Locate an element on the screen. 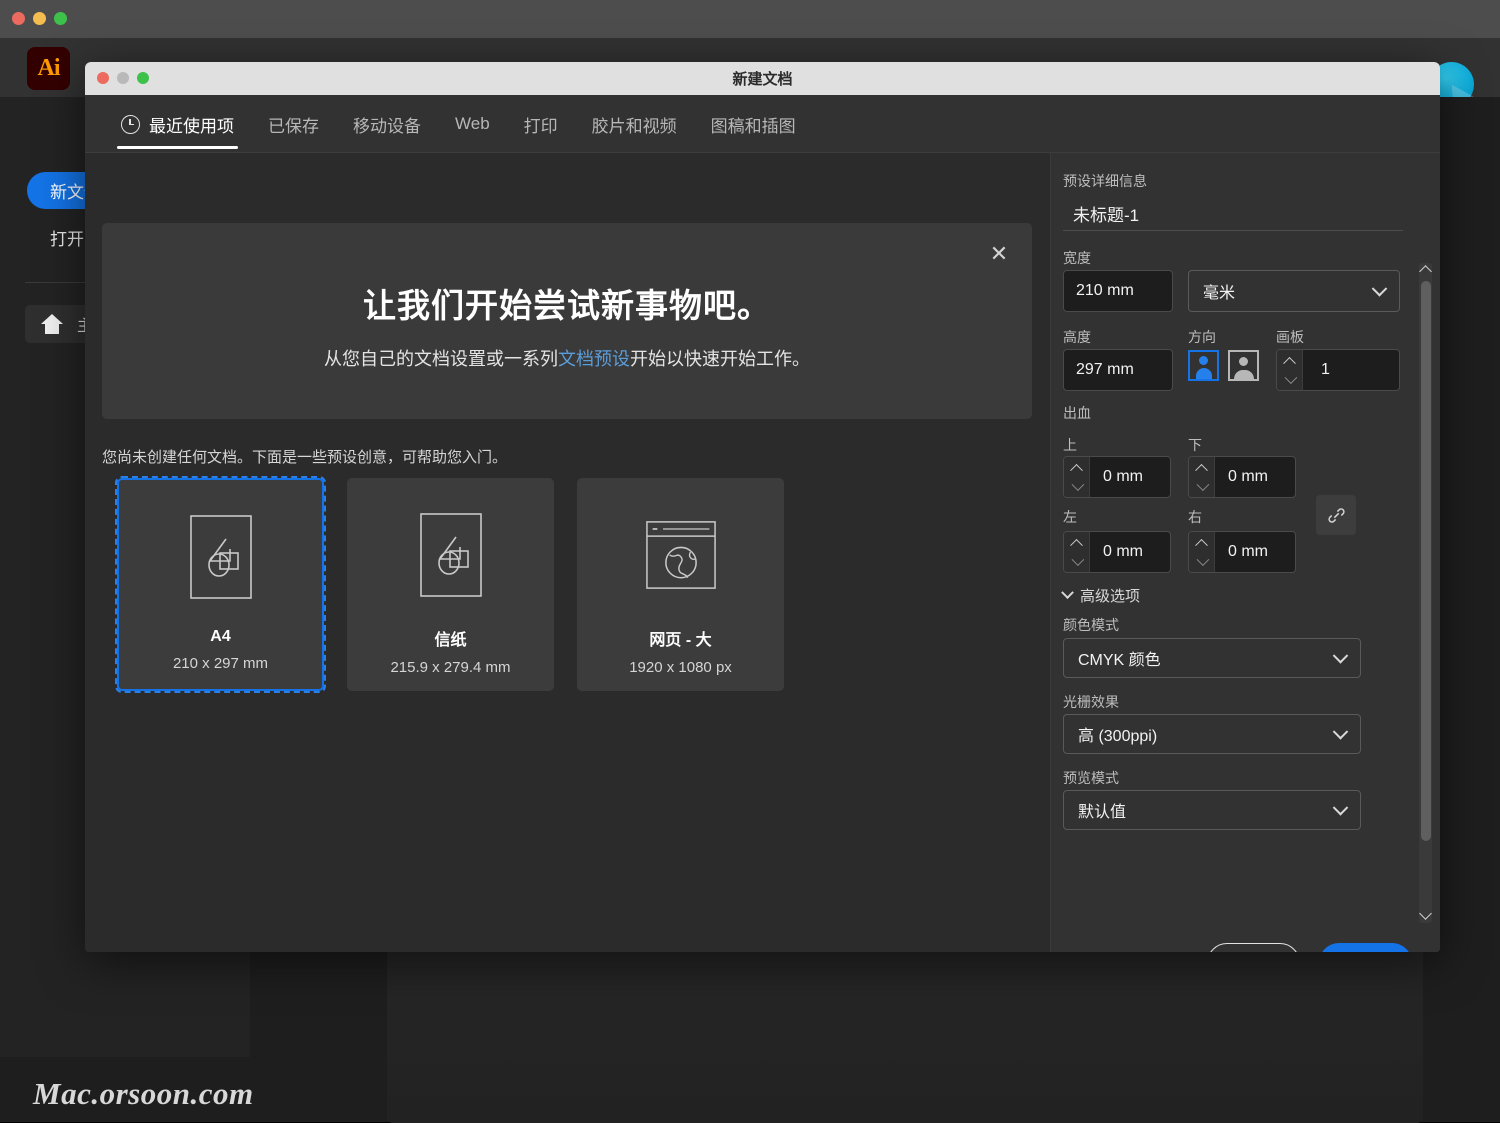 Image resolution: width=1500 pixels, height=1123 pixels. bleed-top-value: 0 mm is located at coordinates (1123, 476).